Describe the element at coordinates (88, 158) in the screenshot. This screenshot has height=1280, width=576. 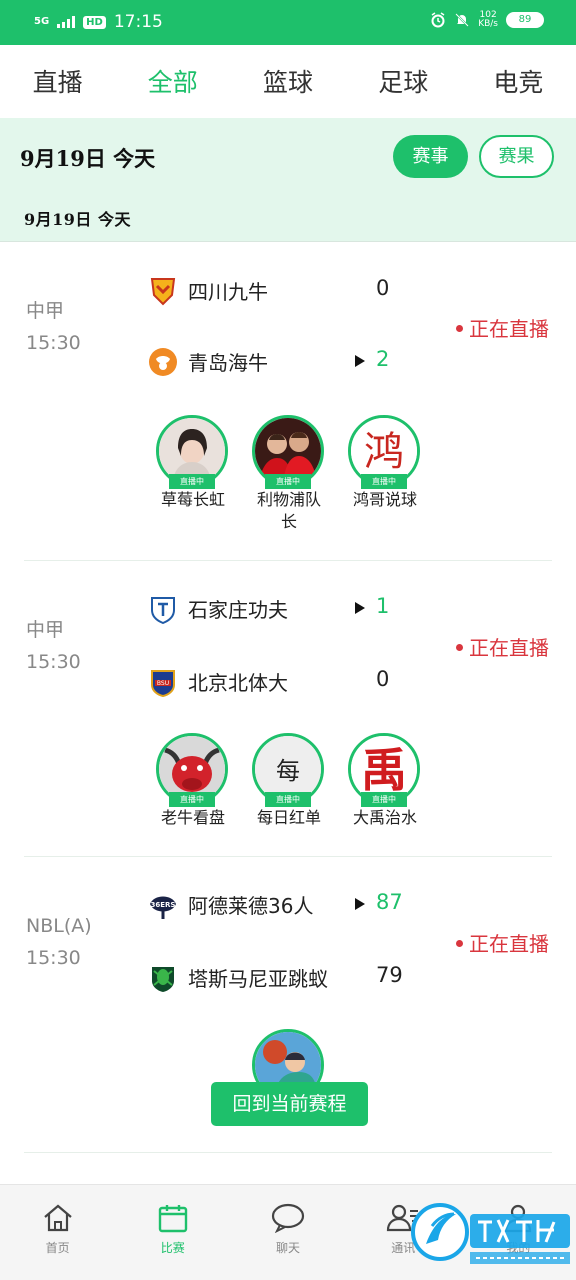
I see `date-title: 9月19日 今天` at that location.